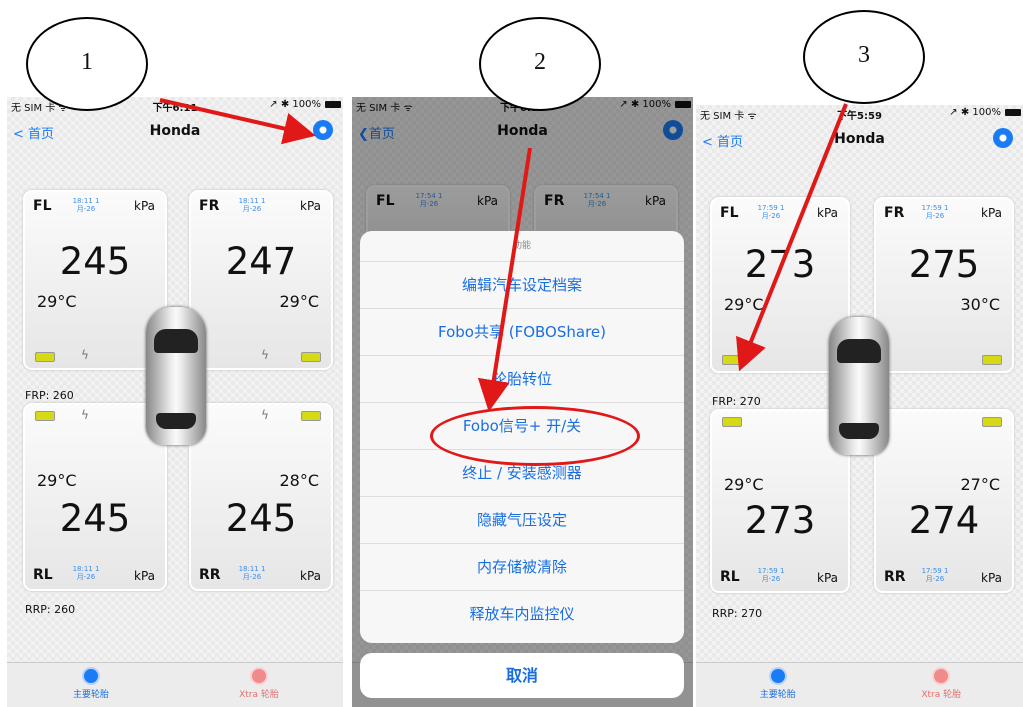 This screenshot has width=1023, height=707. I want to click on arrow-to-gear, so click(237, 121).